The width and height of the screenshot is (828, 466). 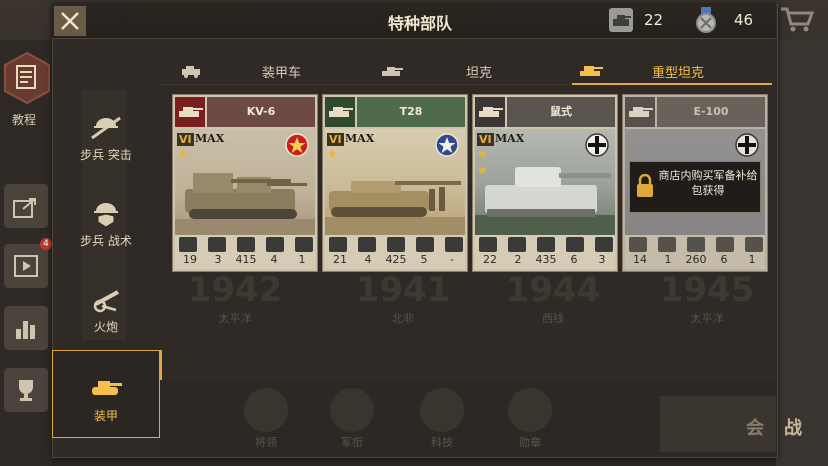 I want to click on category-armor: 装甲, so click(x=107, y=394).